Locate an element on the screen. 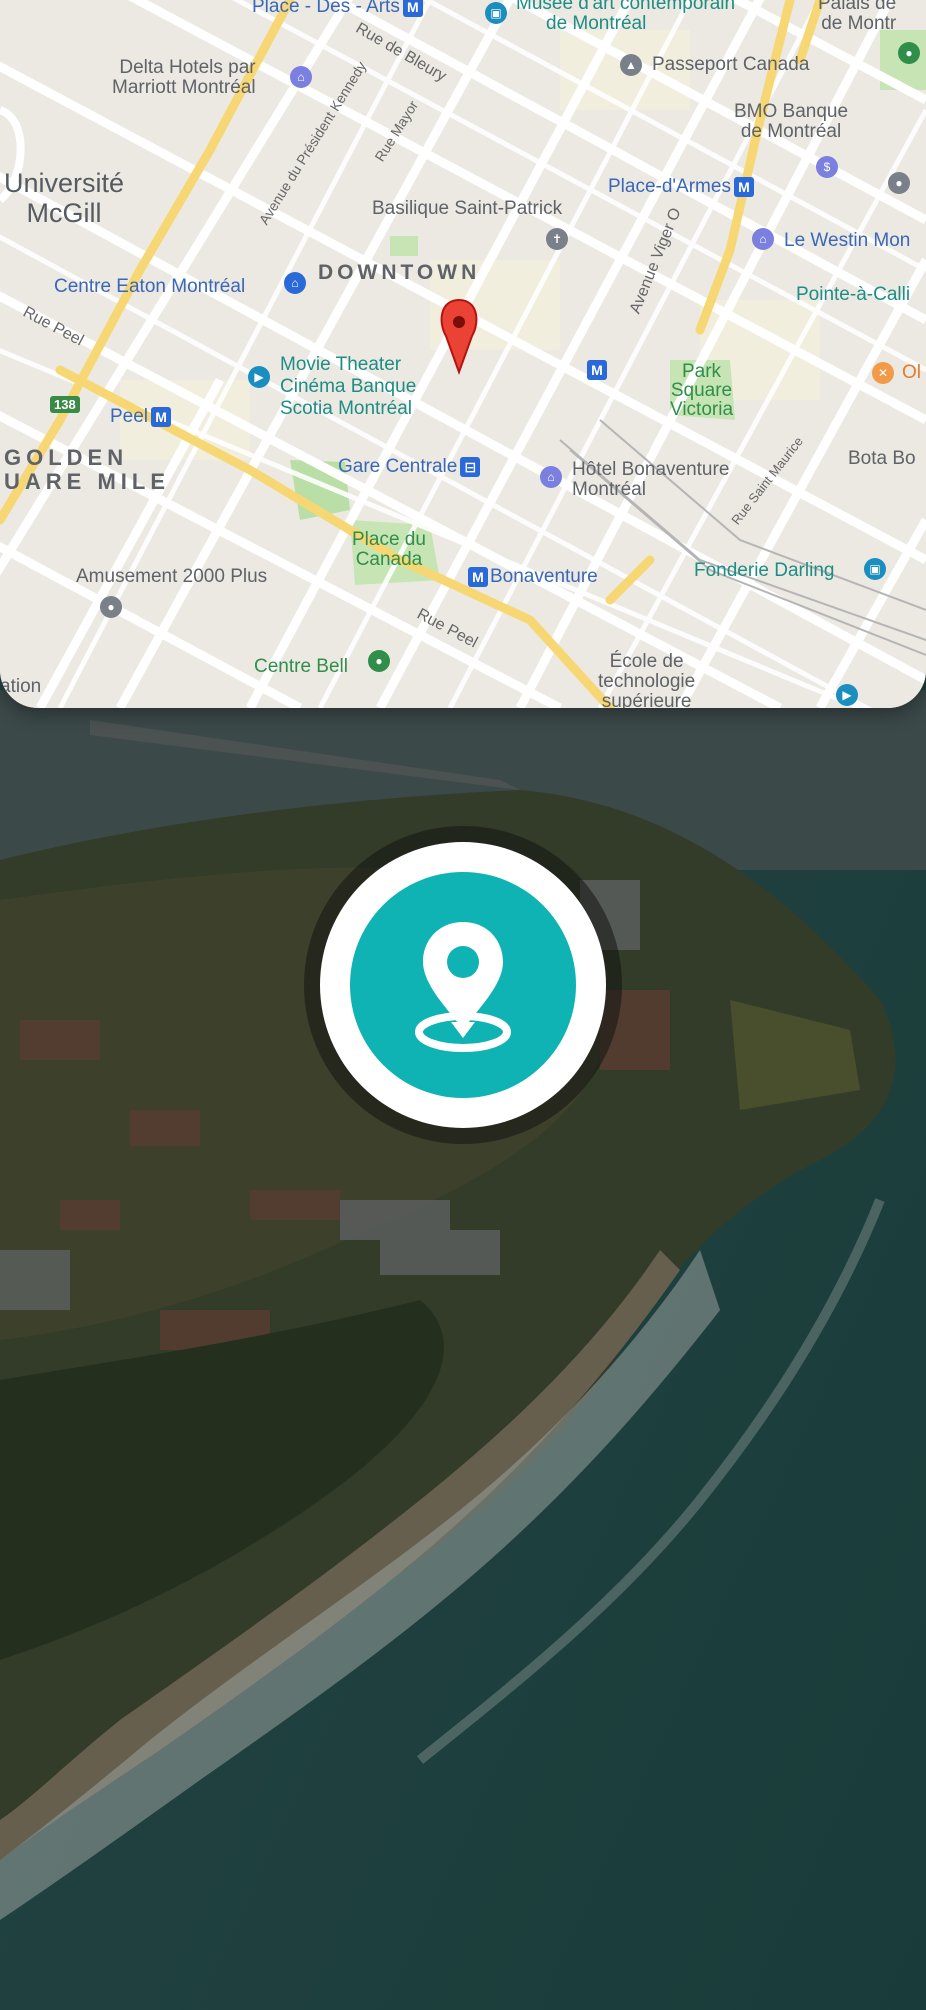 The image size is (926, 2010). train-icon: ⊟ is located at coordinates (470, 466).